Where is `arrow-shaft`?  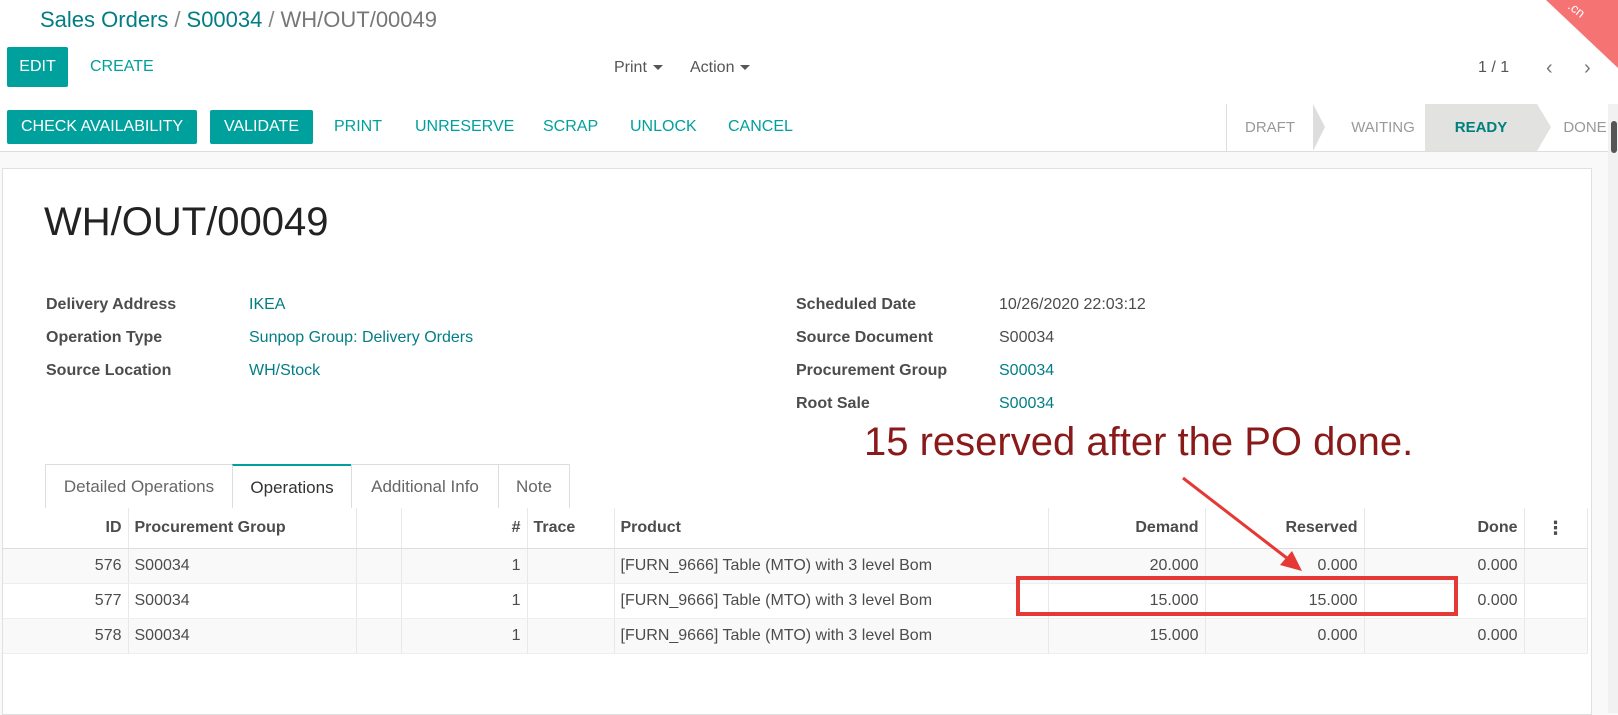
arrow-shaft is located at coordinates (1237, 520).